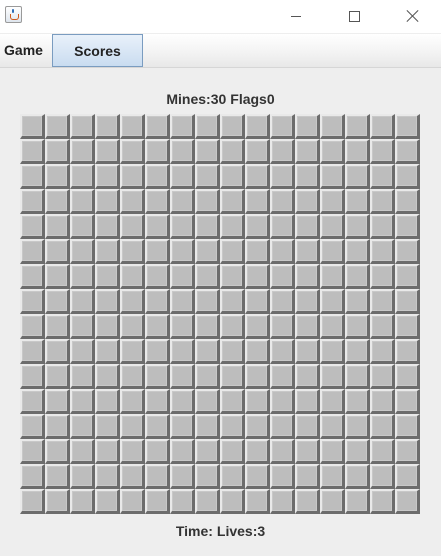  I want to click on menu-game: Game, so click(23, 50).